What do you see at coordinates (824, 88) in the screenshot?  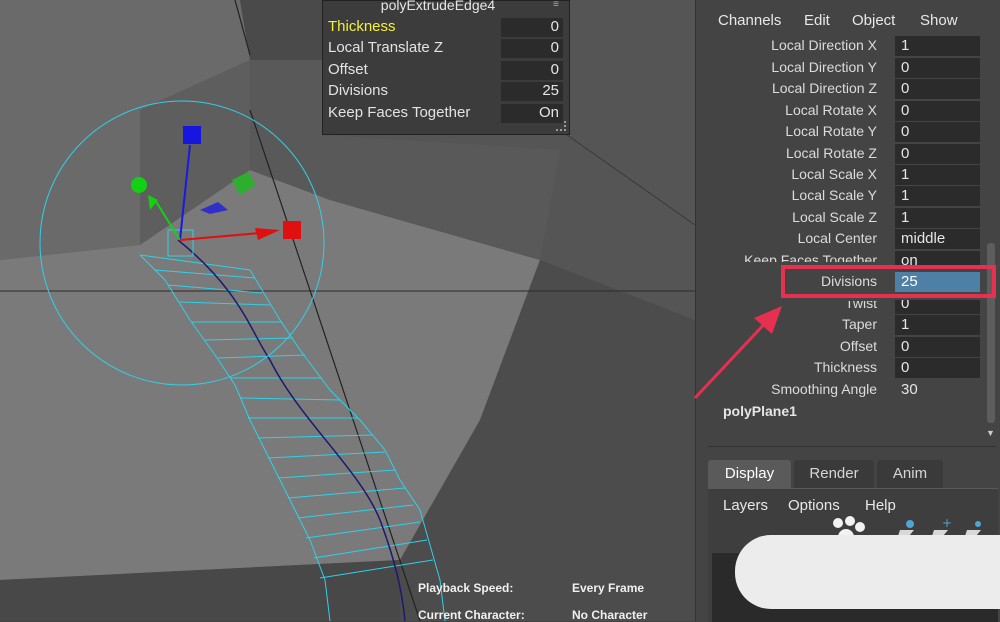 I see `channel-label: Local Direction Z` at bounding box center [824, 88].